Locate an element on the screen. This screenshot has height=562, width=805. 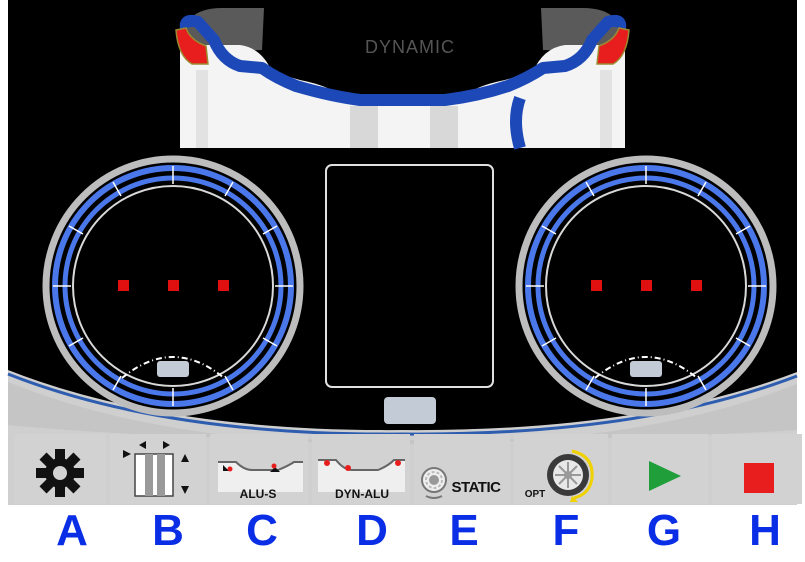
settings-button is located at coordinates (60, 469).